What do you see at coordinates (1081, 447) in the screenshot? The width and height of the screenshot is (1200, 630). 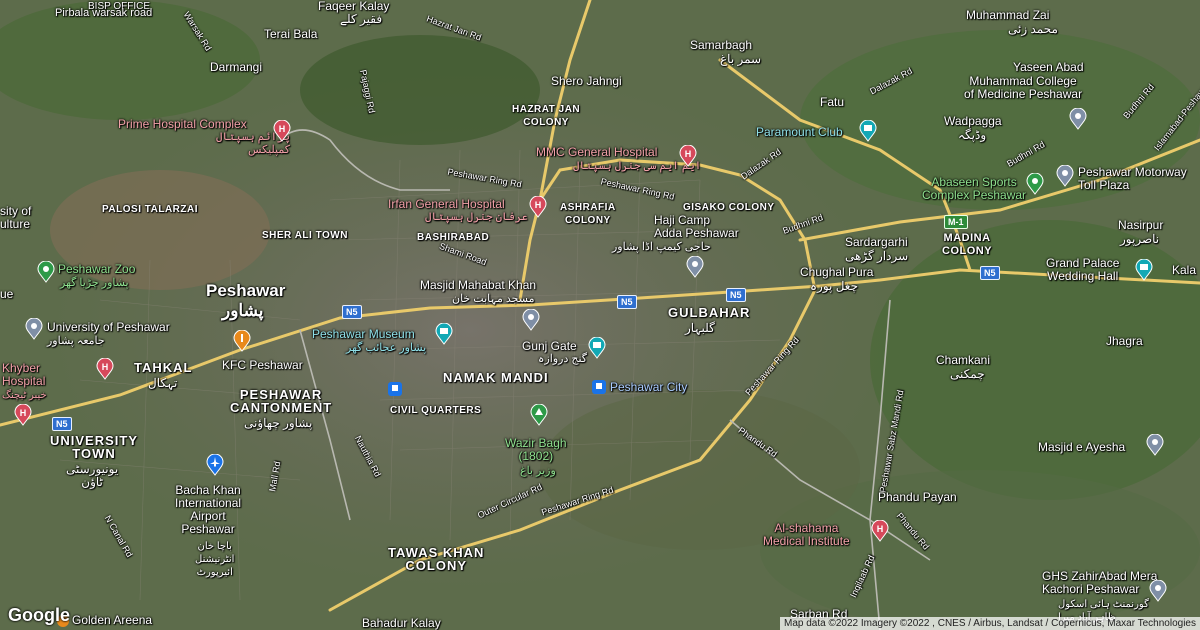 I see `poi-masjid-ayesha: Masjid e Ayesha` at bounding box center [1081, 447].